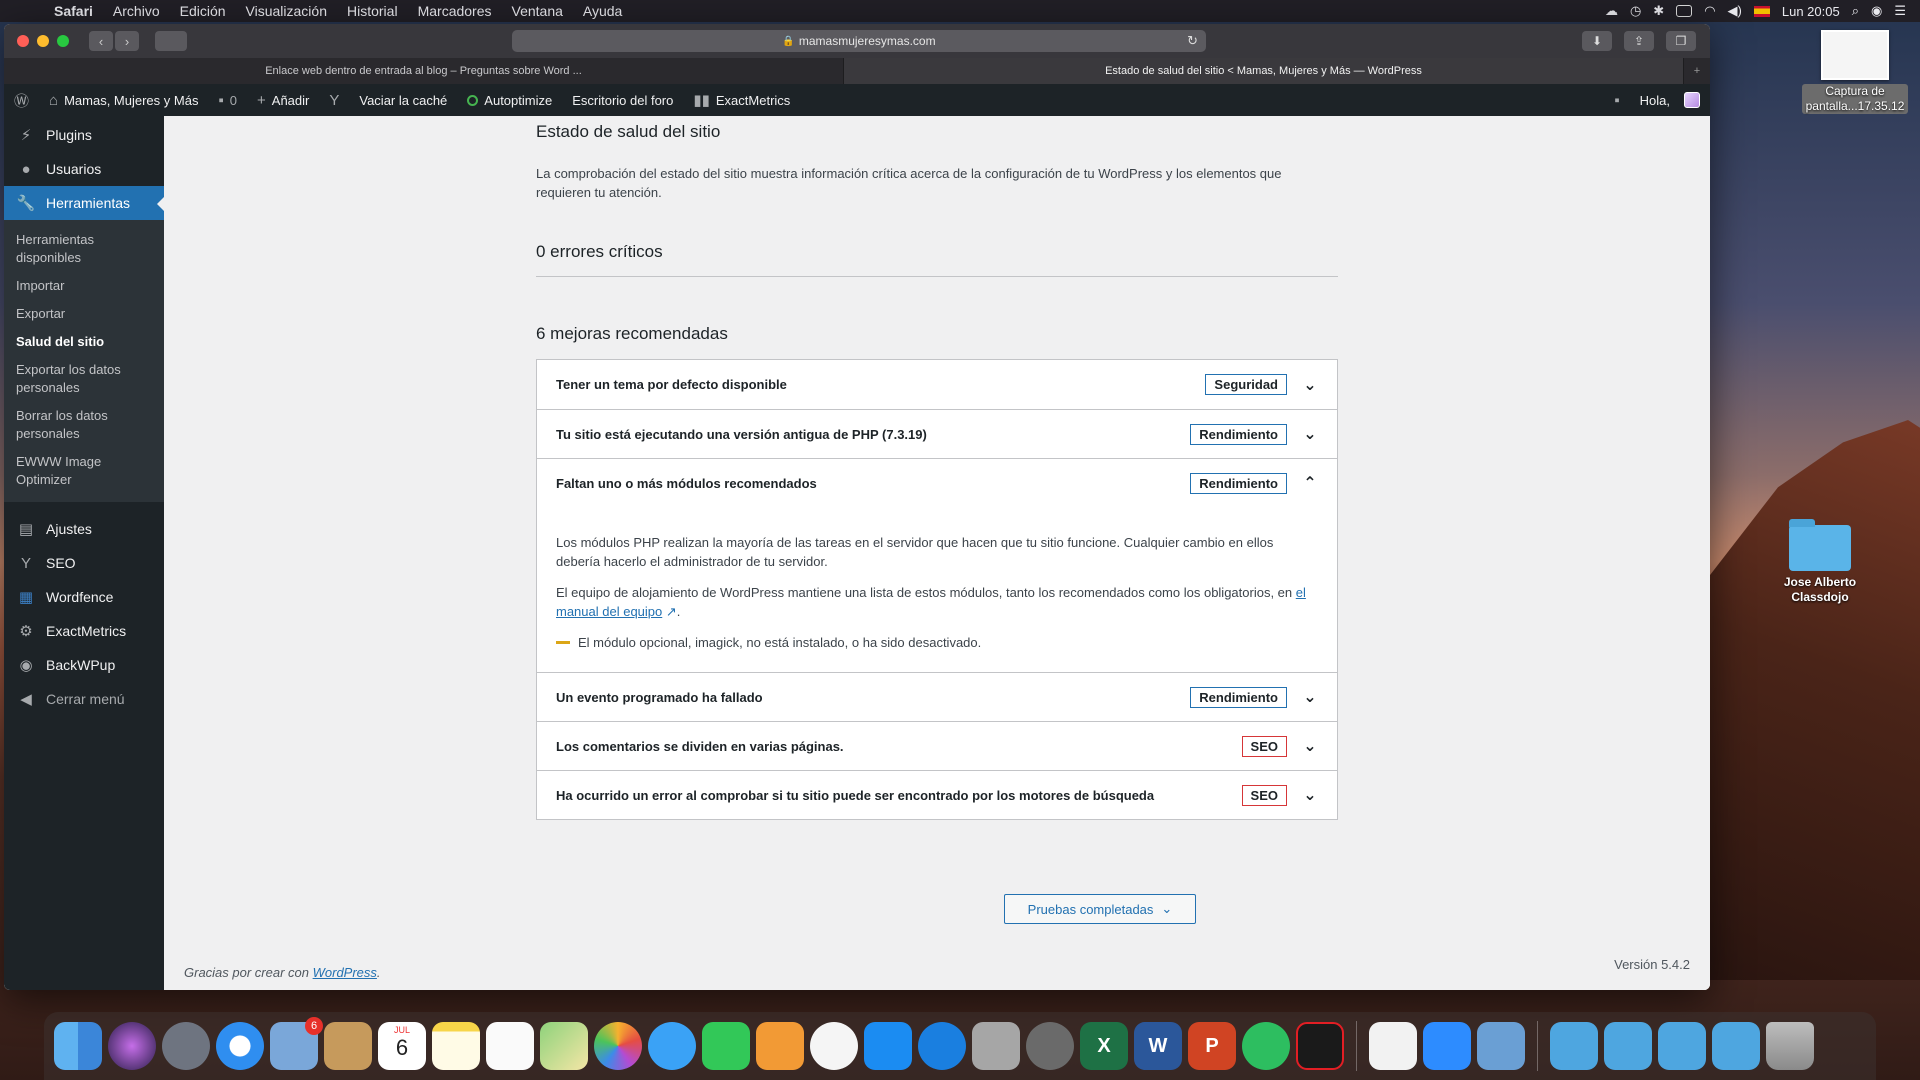 Image resolution: width=1920 pixels, height=1080 pixels. I want to click on menu-visualizacion: Visualización, so click(286, 11).